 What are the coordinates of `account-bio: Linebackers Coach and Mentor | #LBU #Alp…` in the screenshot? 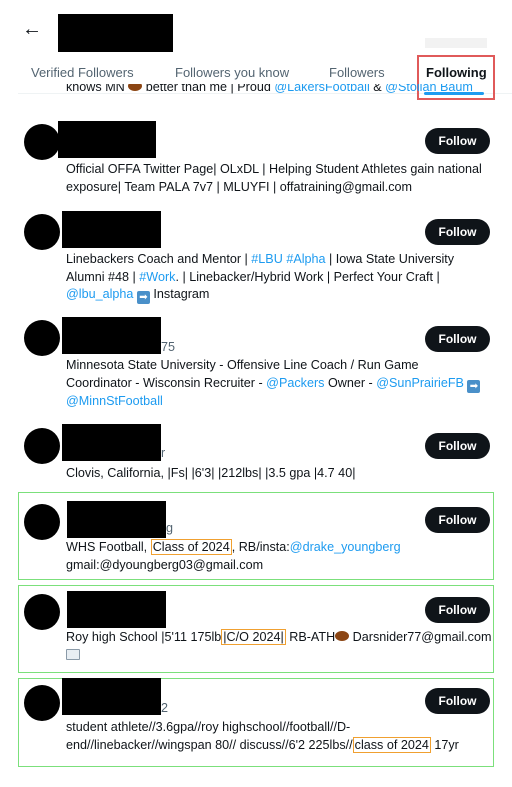 It's located at (260, 278).